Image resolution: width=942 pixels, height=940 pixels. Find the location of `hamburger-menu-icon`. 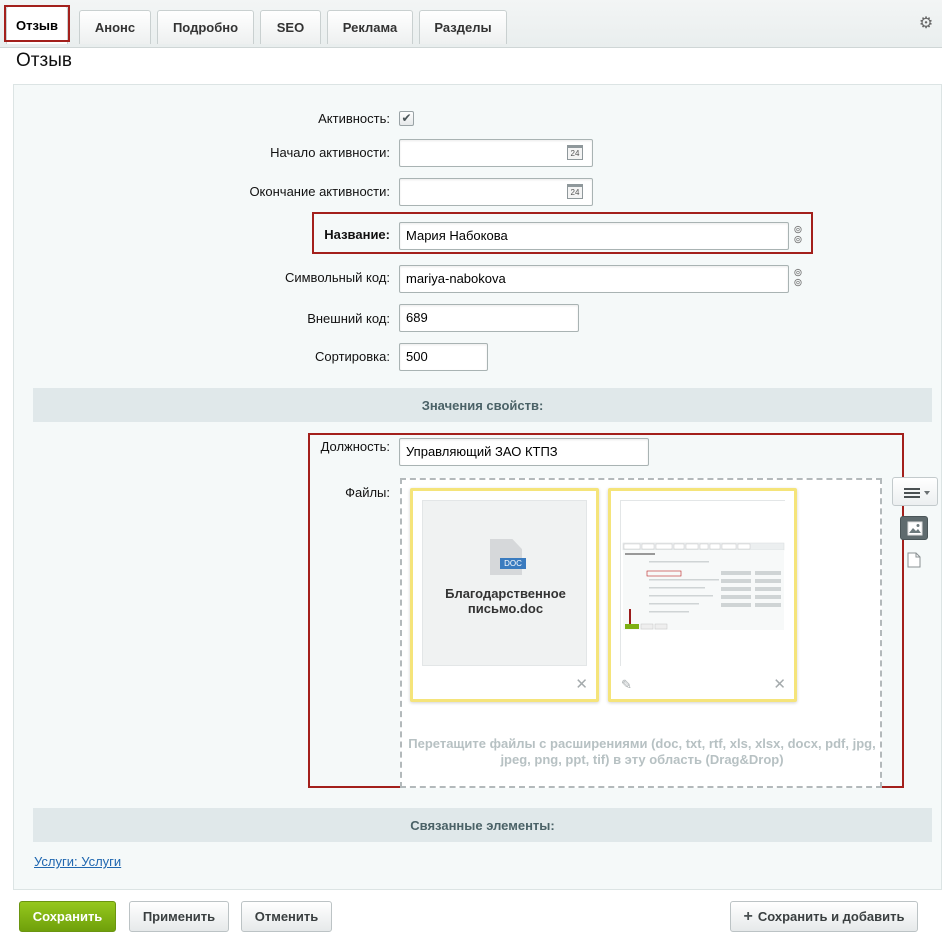

hamburger-menu-icon is located at coordinates (917, 493).